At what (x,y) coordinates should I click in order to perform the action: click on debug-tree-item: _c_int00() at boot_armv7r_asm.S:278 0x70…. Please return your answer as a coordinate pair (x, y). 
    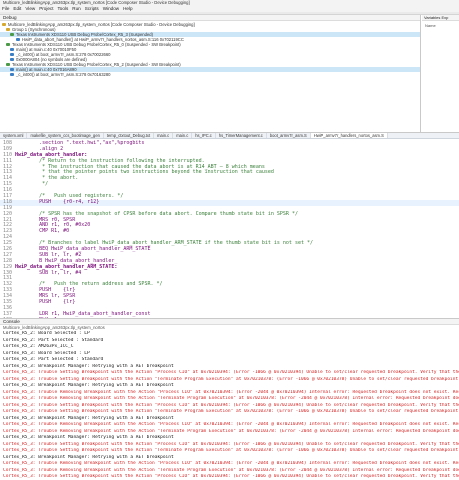
    Looking at the image, I should click on (210, 74).